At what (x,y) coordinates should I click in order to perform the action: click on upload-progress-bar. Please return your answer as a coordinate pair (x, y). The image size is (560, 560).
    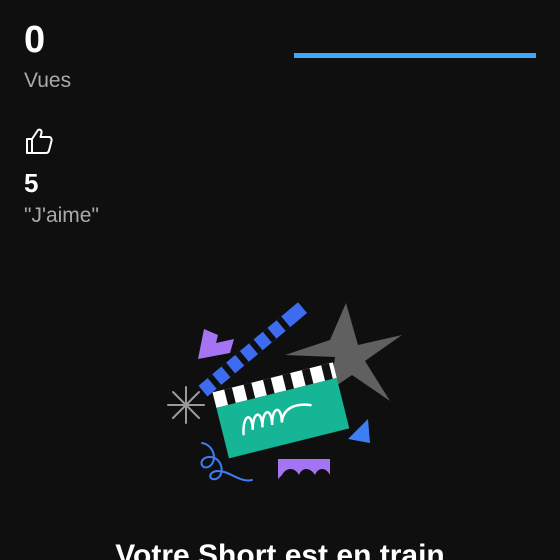
    Looking at the image, I should click on (415, 55).